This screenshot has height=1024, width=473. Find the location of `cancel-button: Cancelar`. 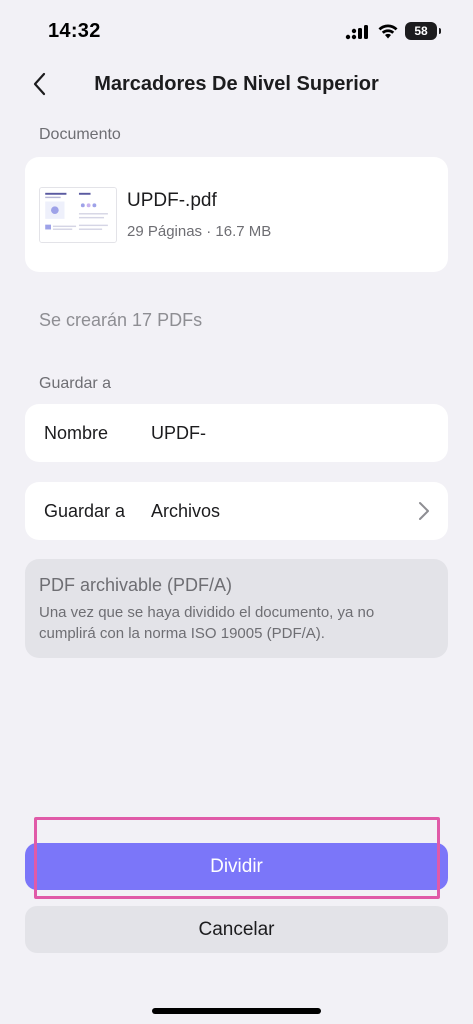

cancel-button: Cancelar is located at coordinates (236, 929).